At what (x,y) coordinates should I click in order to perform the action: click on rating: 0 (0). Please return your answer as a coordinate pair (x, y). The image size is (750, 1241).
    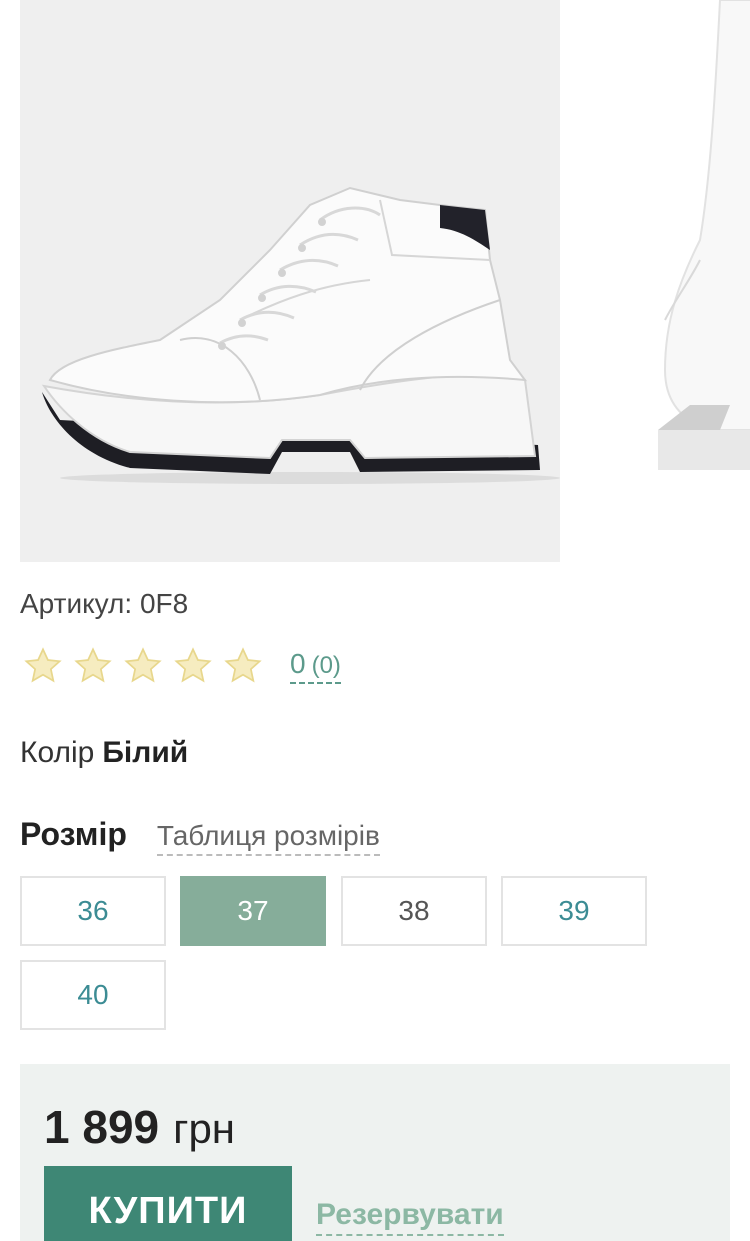
    Looking at the image, I should click on (181, 666).